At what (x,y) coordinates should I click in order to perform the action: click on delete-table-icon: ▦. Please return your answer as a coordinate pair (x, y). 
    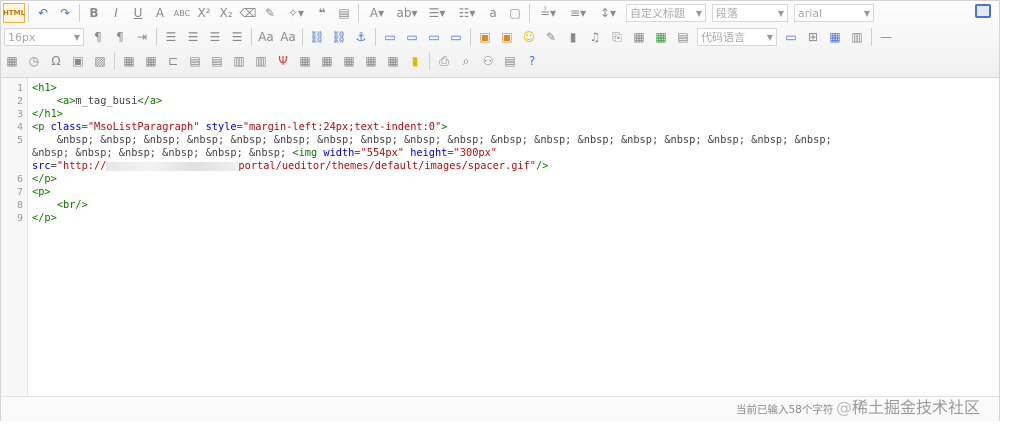
    Looking at the image, I should click on (151, 61).